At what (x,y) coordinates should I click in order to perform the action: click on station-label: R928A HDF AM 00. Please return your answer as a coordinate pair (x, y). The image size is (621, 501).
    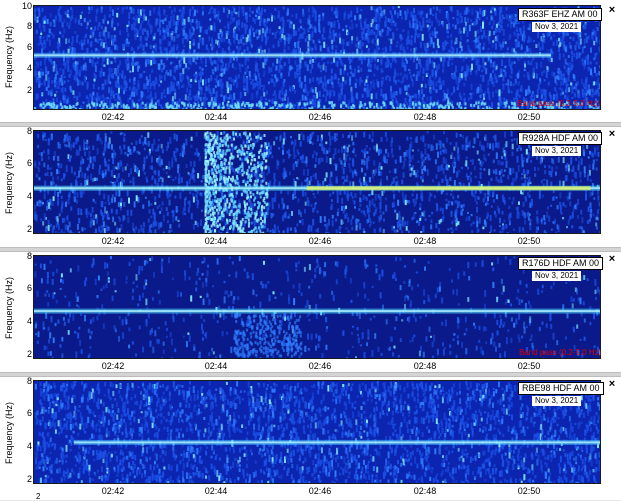
    Looking at the image, I should click on (560, 138).